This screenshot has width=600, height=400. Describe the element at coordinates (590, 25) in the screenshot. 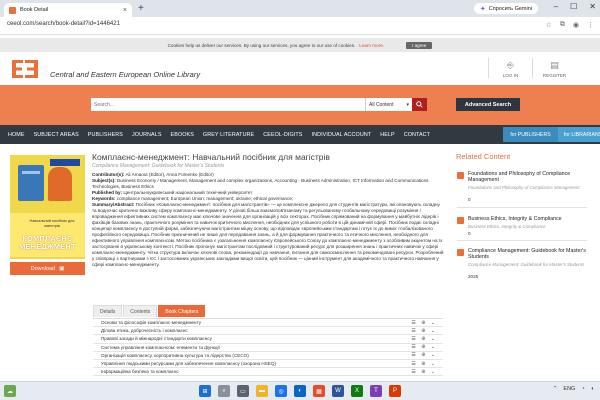

I see `browser-menu-icon: ⋮` at that location.